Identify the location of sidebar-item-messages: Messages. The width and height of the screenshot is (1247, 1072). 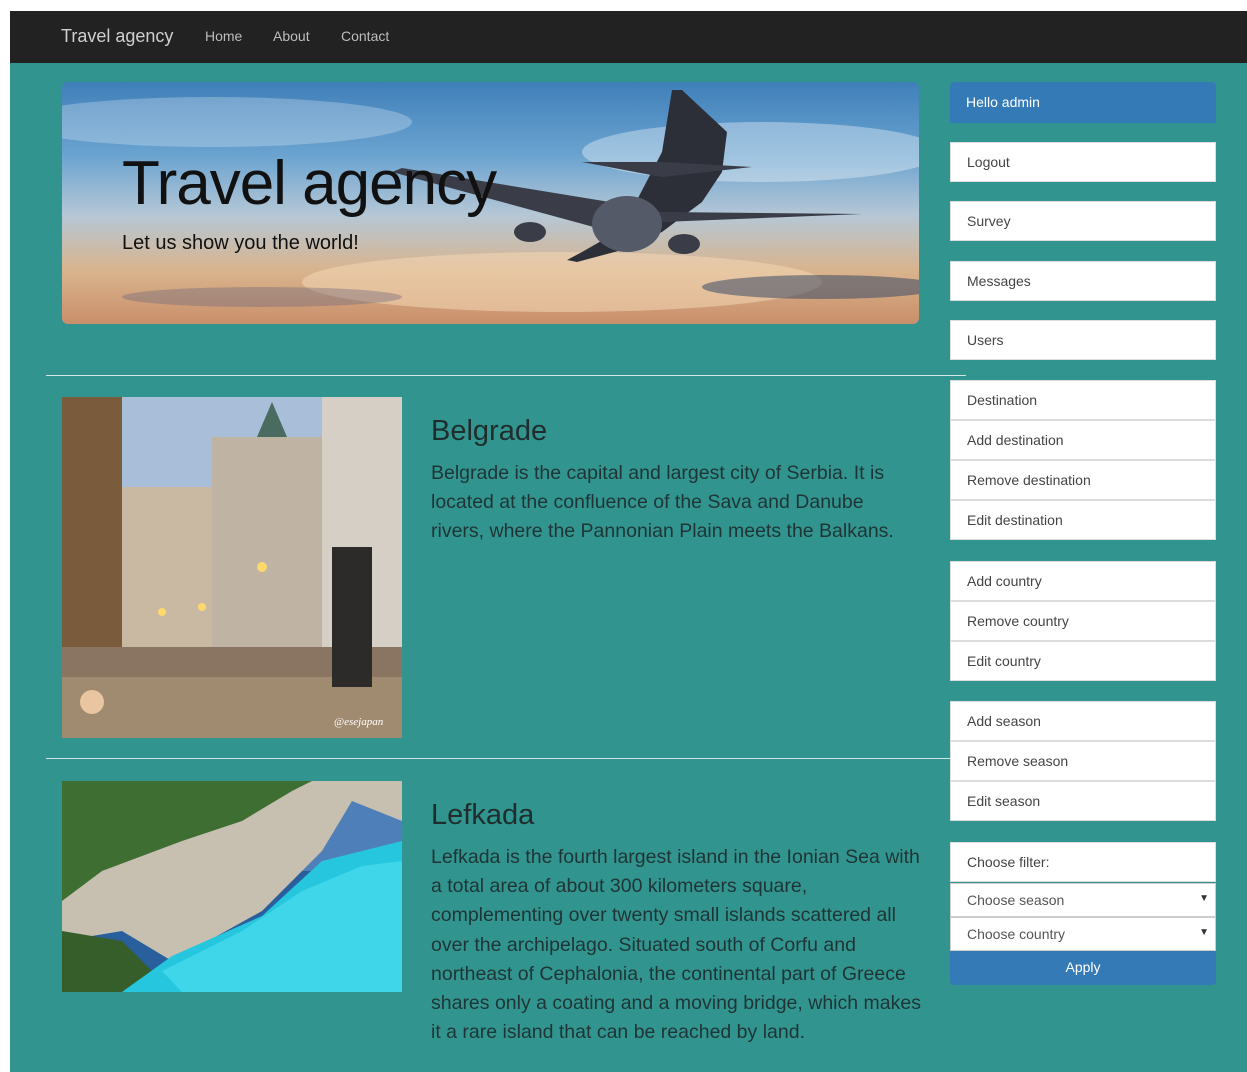
(1083, 281).